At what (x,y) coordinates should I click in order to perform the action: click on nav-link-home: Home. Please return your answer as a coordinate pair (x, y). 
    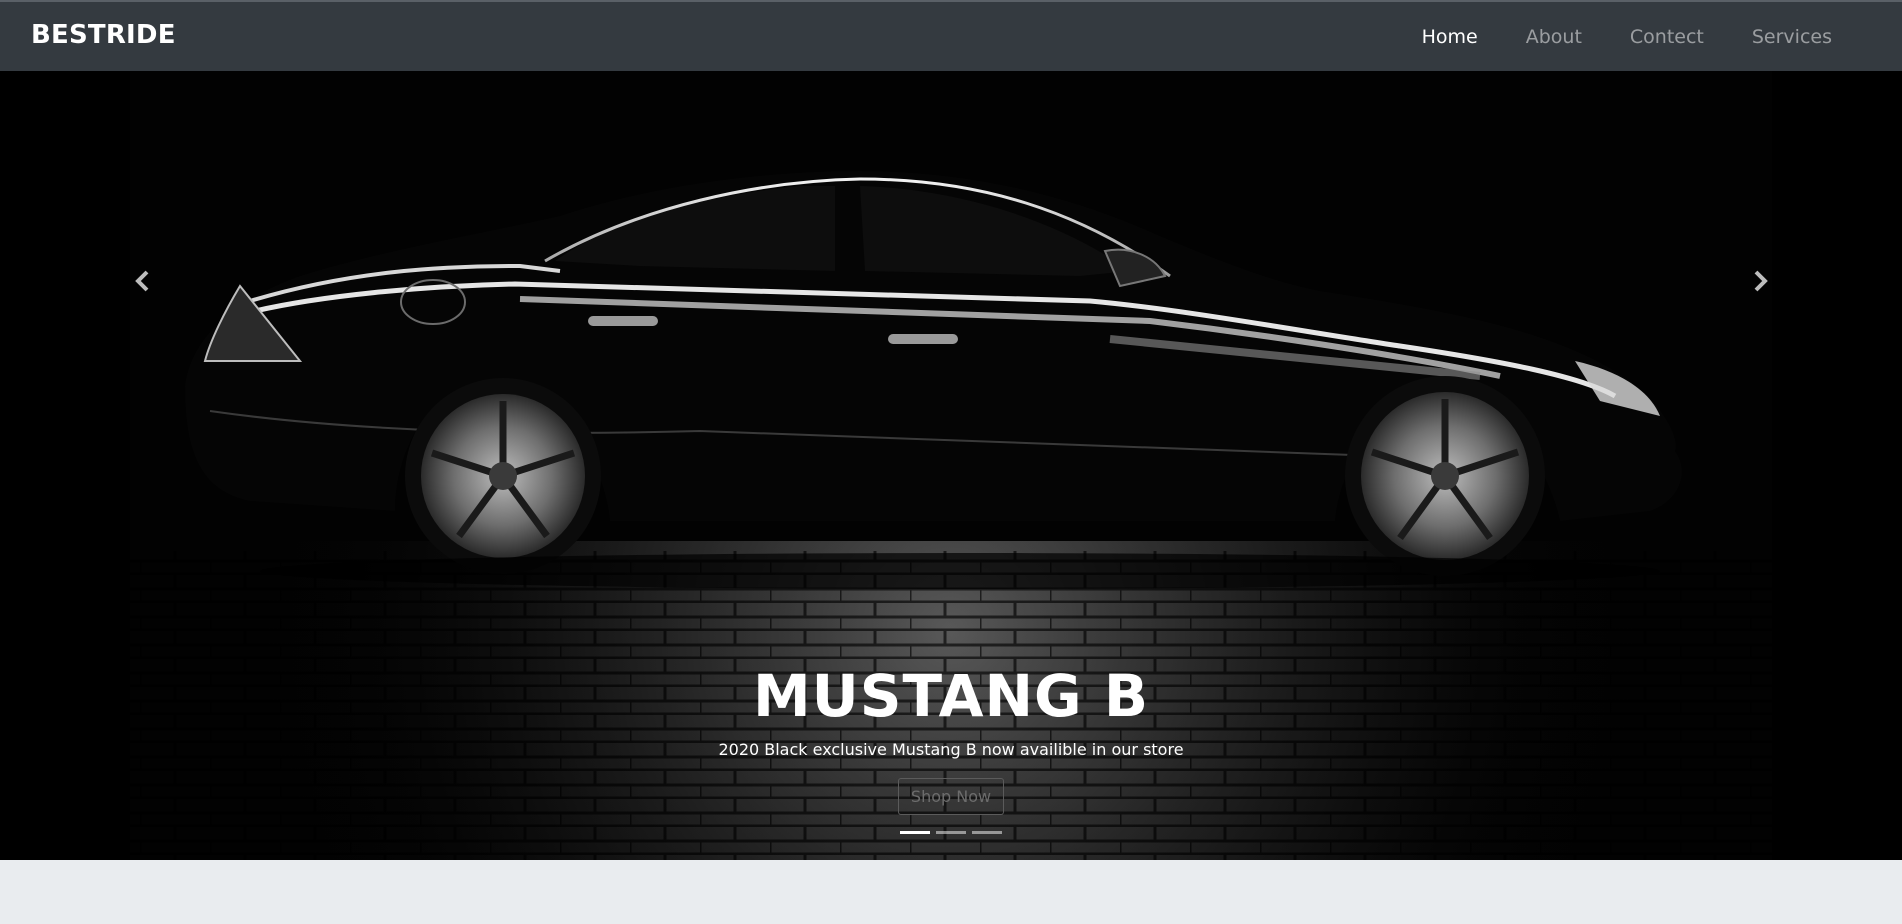
    Looking at the image, I should click on (1450, 37).